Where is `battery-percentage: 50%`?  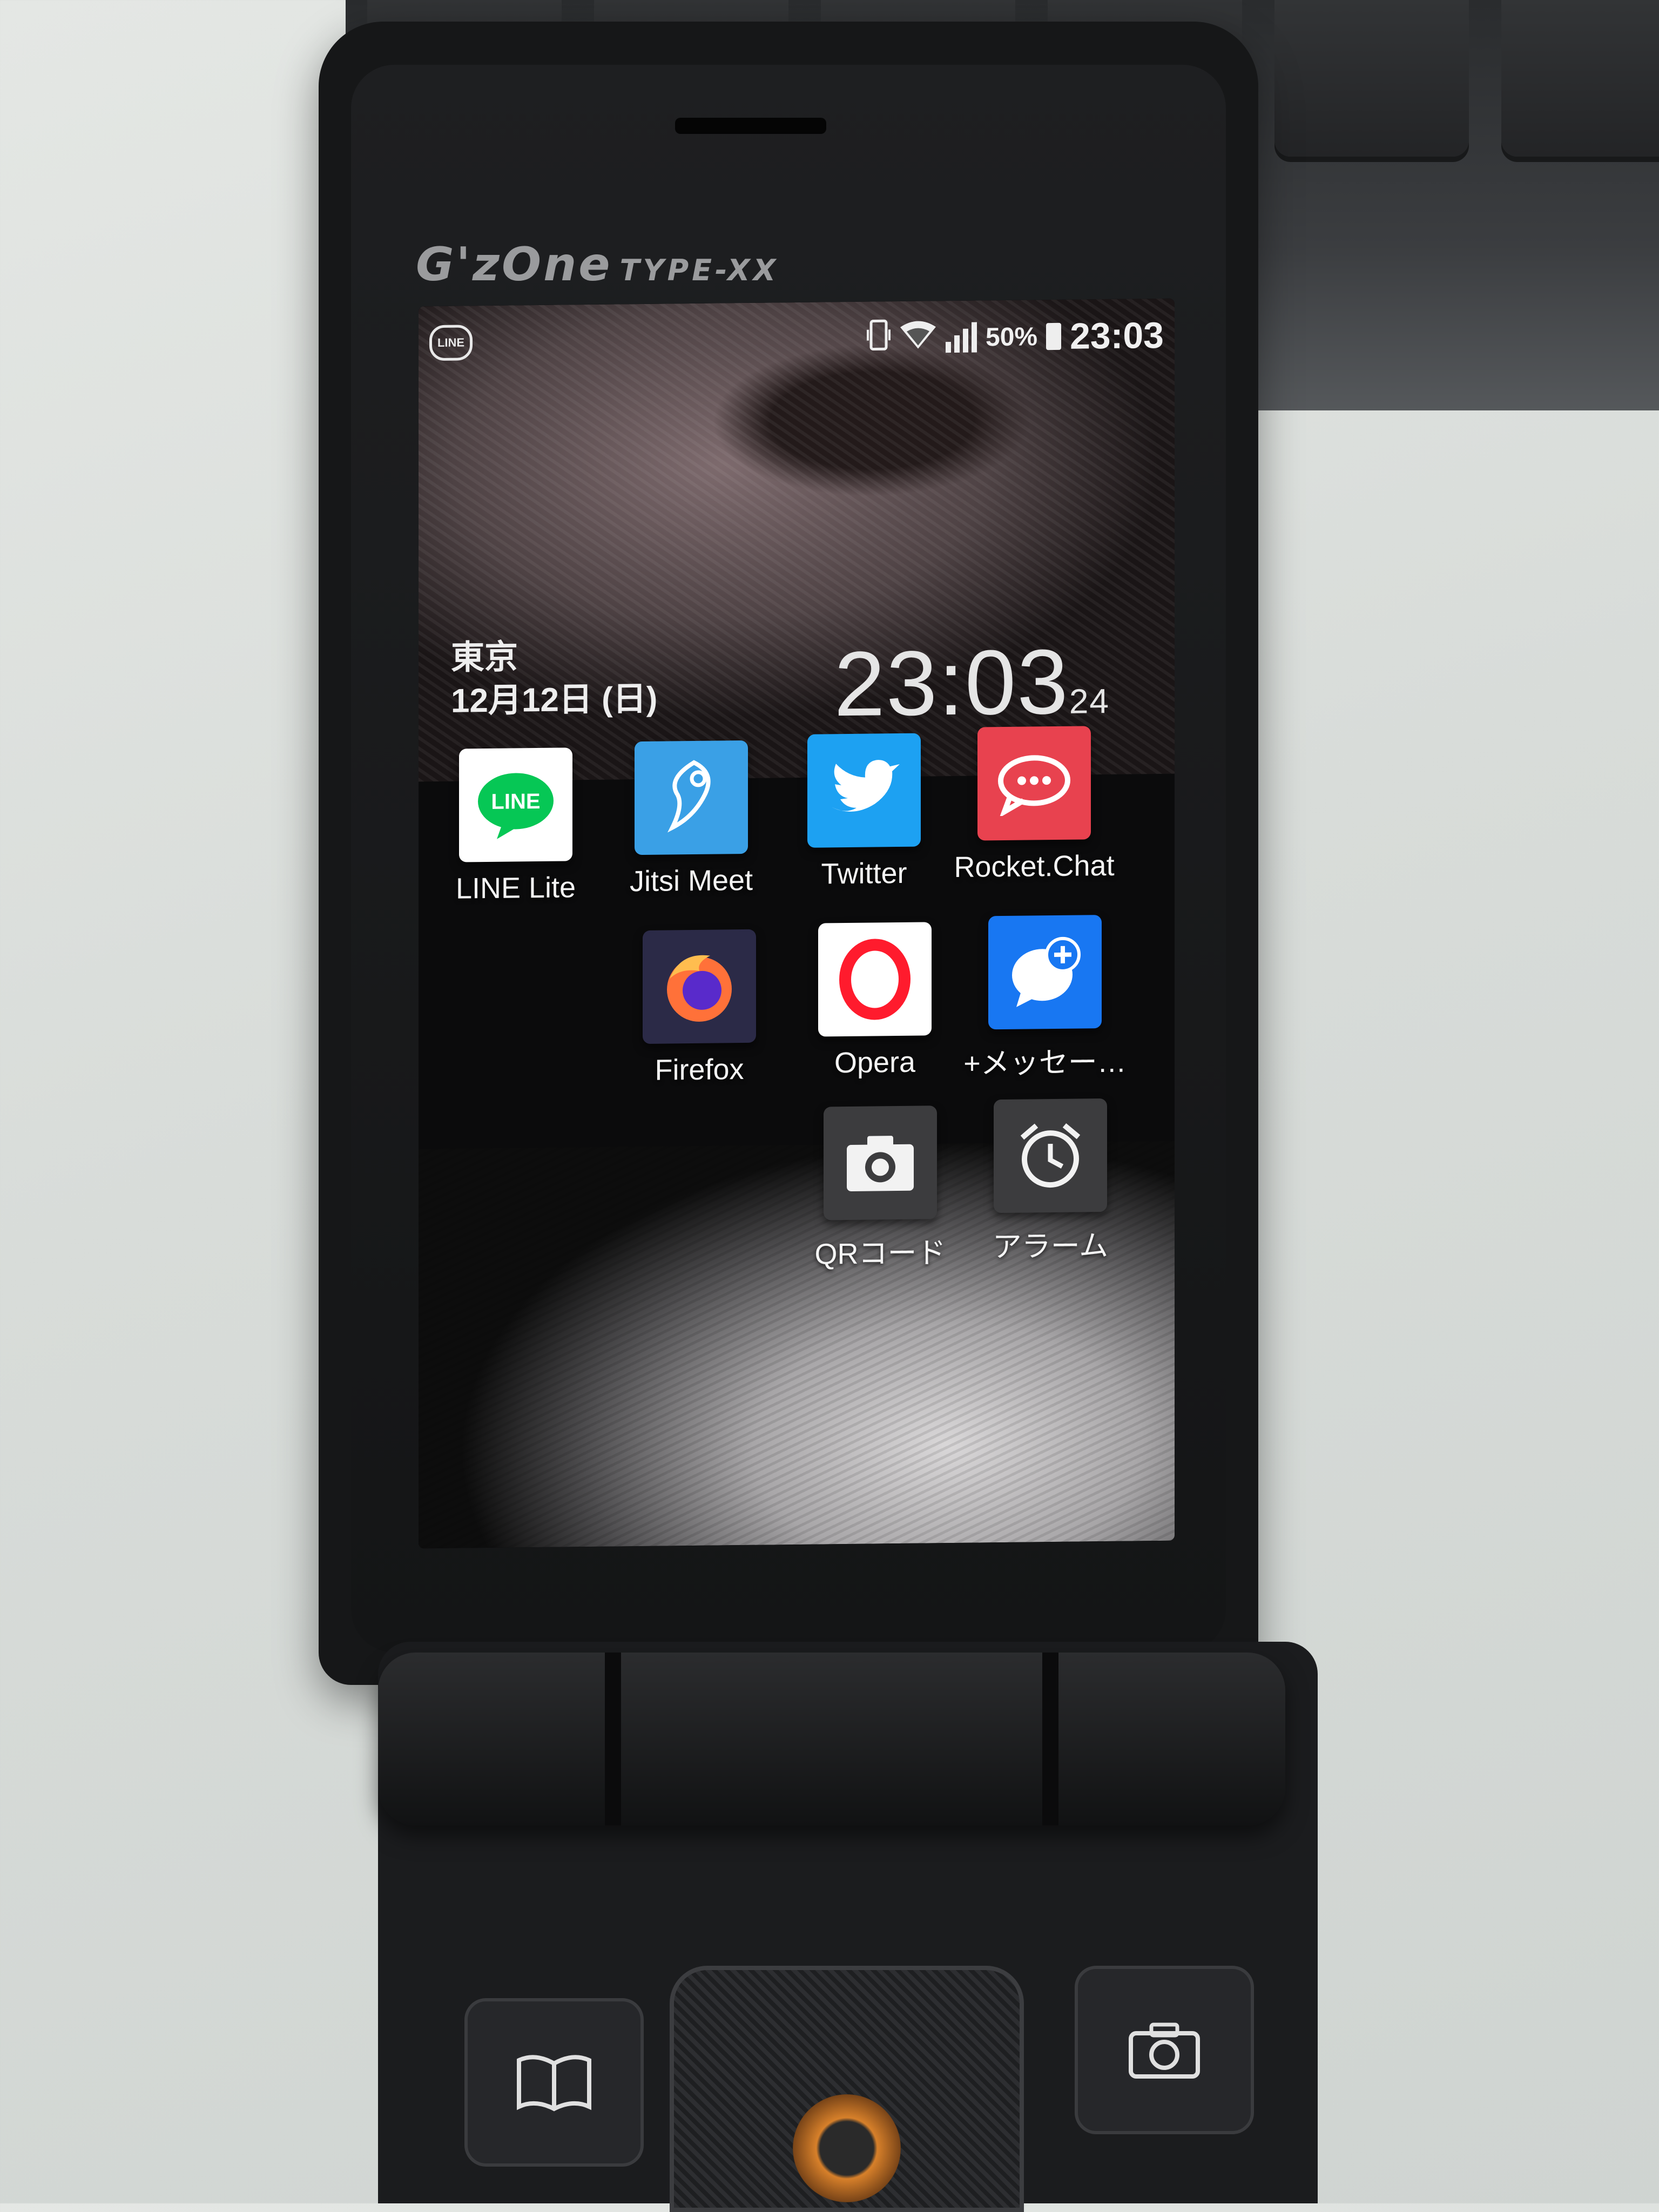
battery-percentage: 50% is located at coordinates (1012, 337).